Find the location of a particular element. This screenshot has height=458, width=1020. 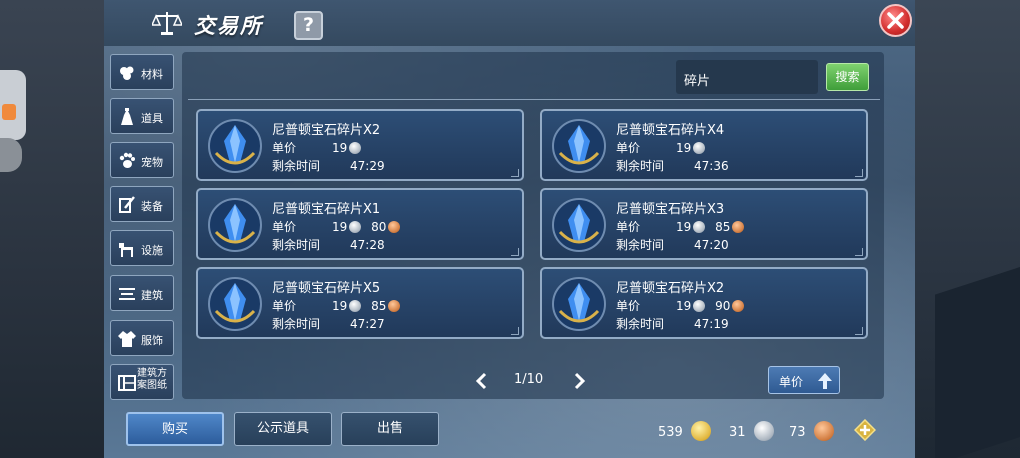

listing-price: 单价 19 85 is located at coordinates (336, 305).